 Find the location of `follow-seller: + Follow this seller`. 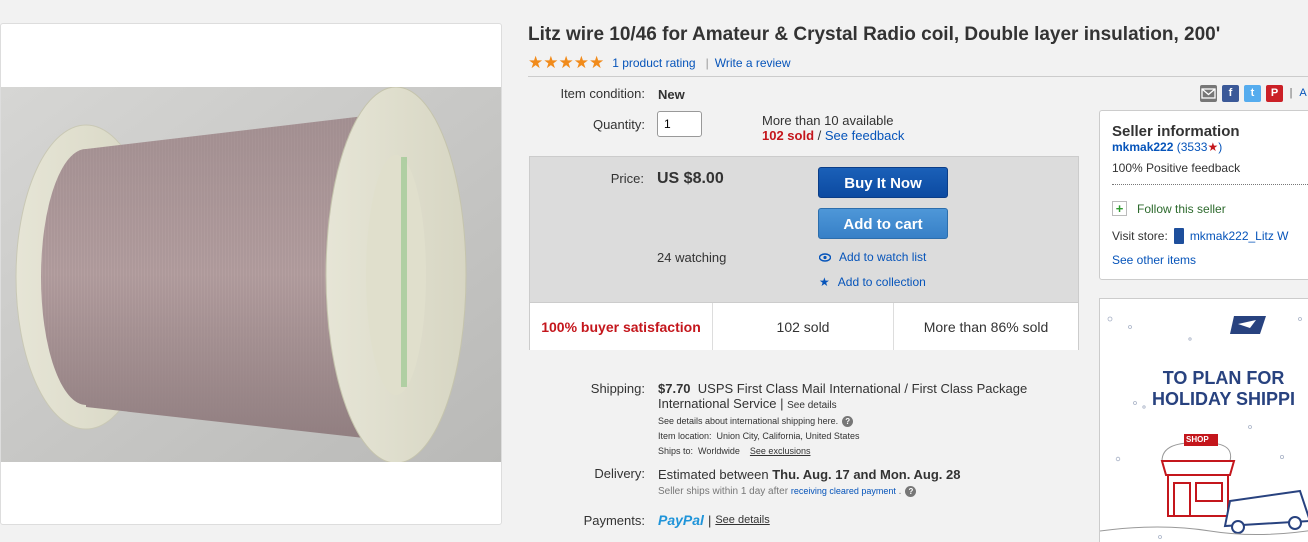

follow-seller: + Follow this seller is located at coordinates (1169, 208).